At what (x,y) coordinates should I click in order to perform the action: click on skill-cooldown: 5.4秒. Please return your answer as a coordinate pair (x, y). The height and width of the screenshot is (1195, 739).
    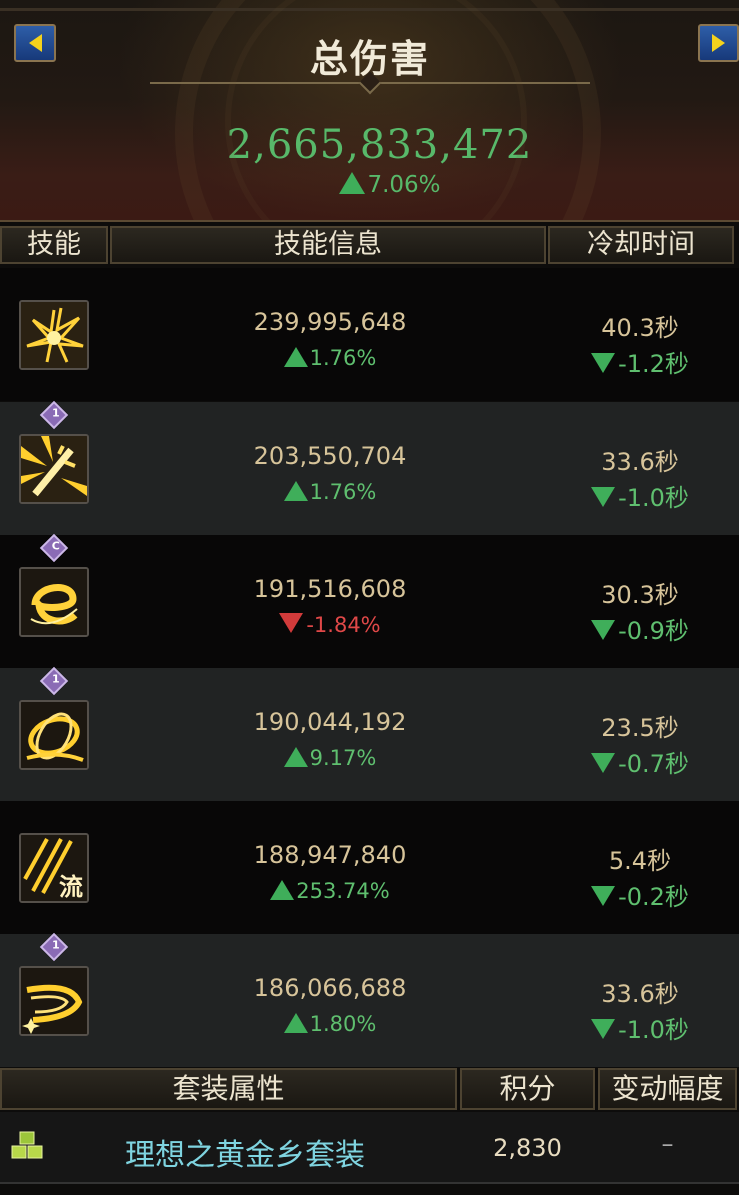
    Looking at the image, I should click on (640, 861).